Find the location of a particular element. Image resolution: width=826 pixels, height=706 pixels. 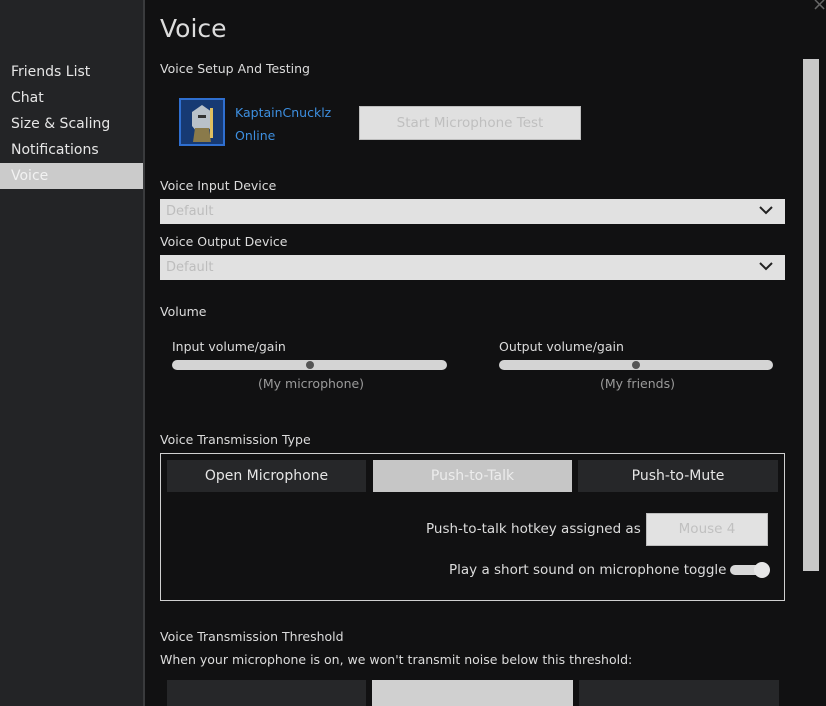

push-to-mute-button: Push-to-Mute is located at coordinates (678, 476).